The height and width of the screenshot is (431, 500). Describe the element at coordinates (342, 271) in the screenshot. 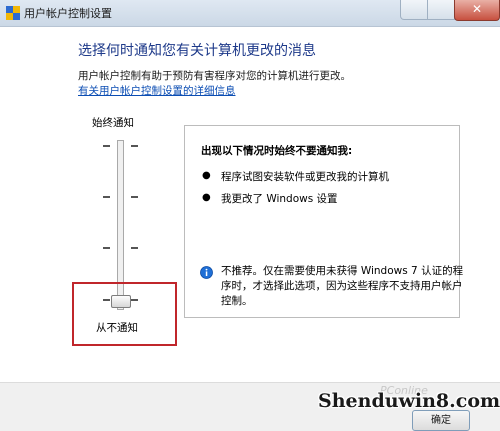

I see `note-line: 不推荐。仅在需要使用未获得 Windows 7 认证的程` at that location.